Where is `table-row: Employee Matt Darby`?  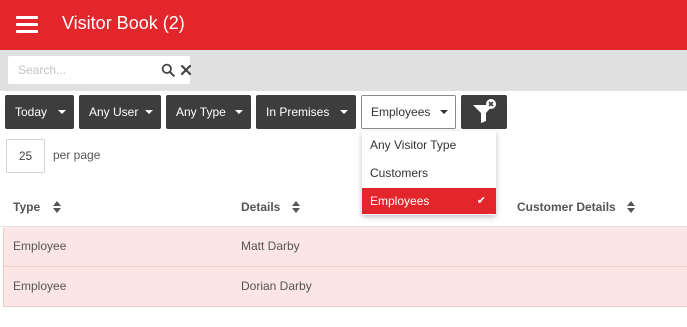
table-row: Employee Matt Darby is located at coordinates (345, 246).